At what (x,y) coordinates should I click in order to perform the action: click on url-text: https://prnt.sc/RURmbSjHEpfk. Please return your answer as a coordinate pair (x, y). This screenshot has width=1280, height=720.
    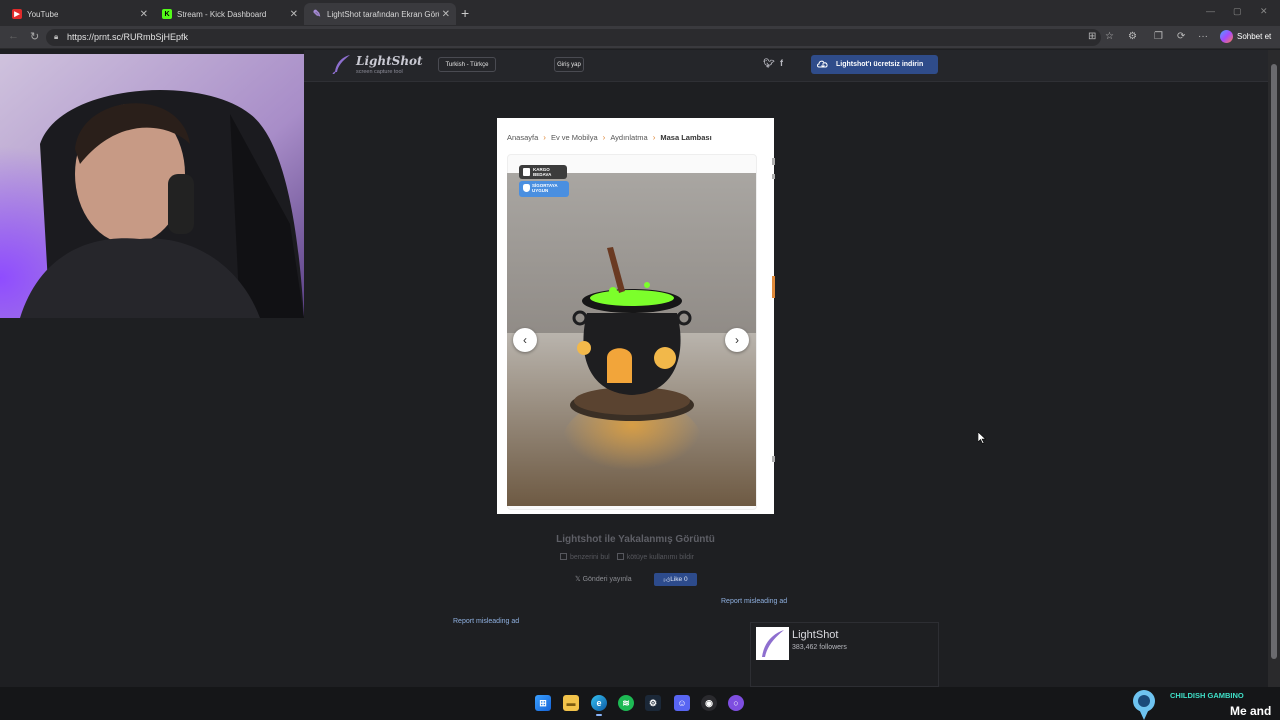
    Looking at the image, I should click on (128, 37).